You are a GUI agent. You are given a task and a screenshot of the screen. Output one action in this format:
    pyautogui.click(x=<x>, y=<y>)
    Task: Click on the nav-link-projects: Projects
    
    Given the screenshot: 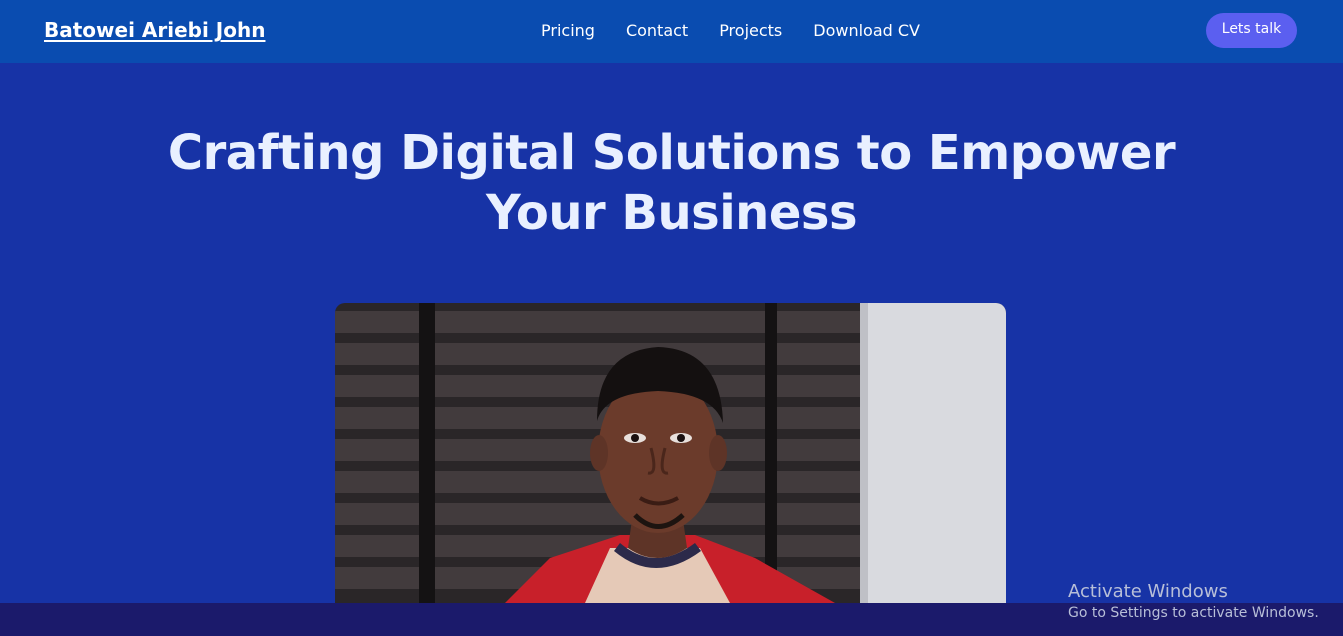 What is the action you would take?
    pyautogui.click(x=750, y=30)
    